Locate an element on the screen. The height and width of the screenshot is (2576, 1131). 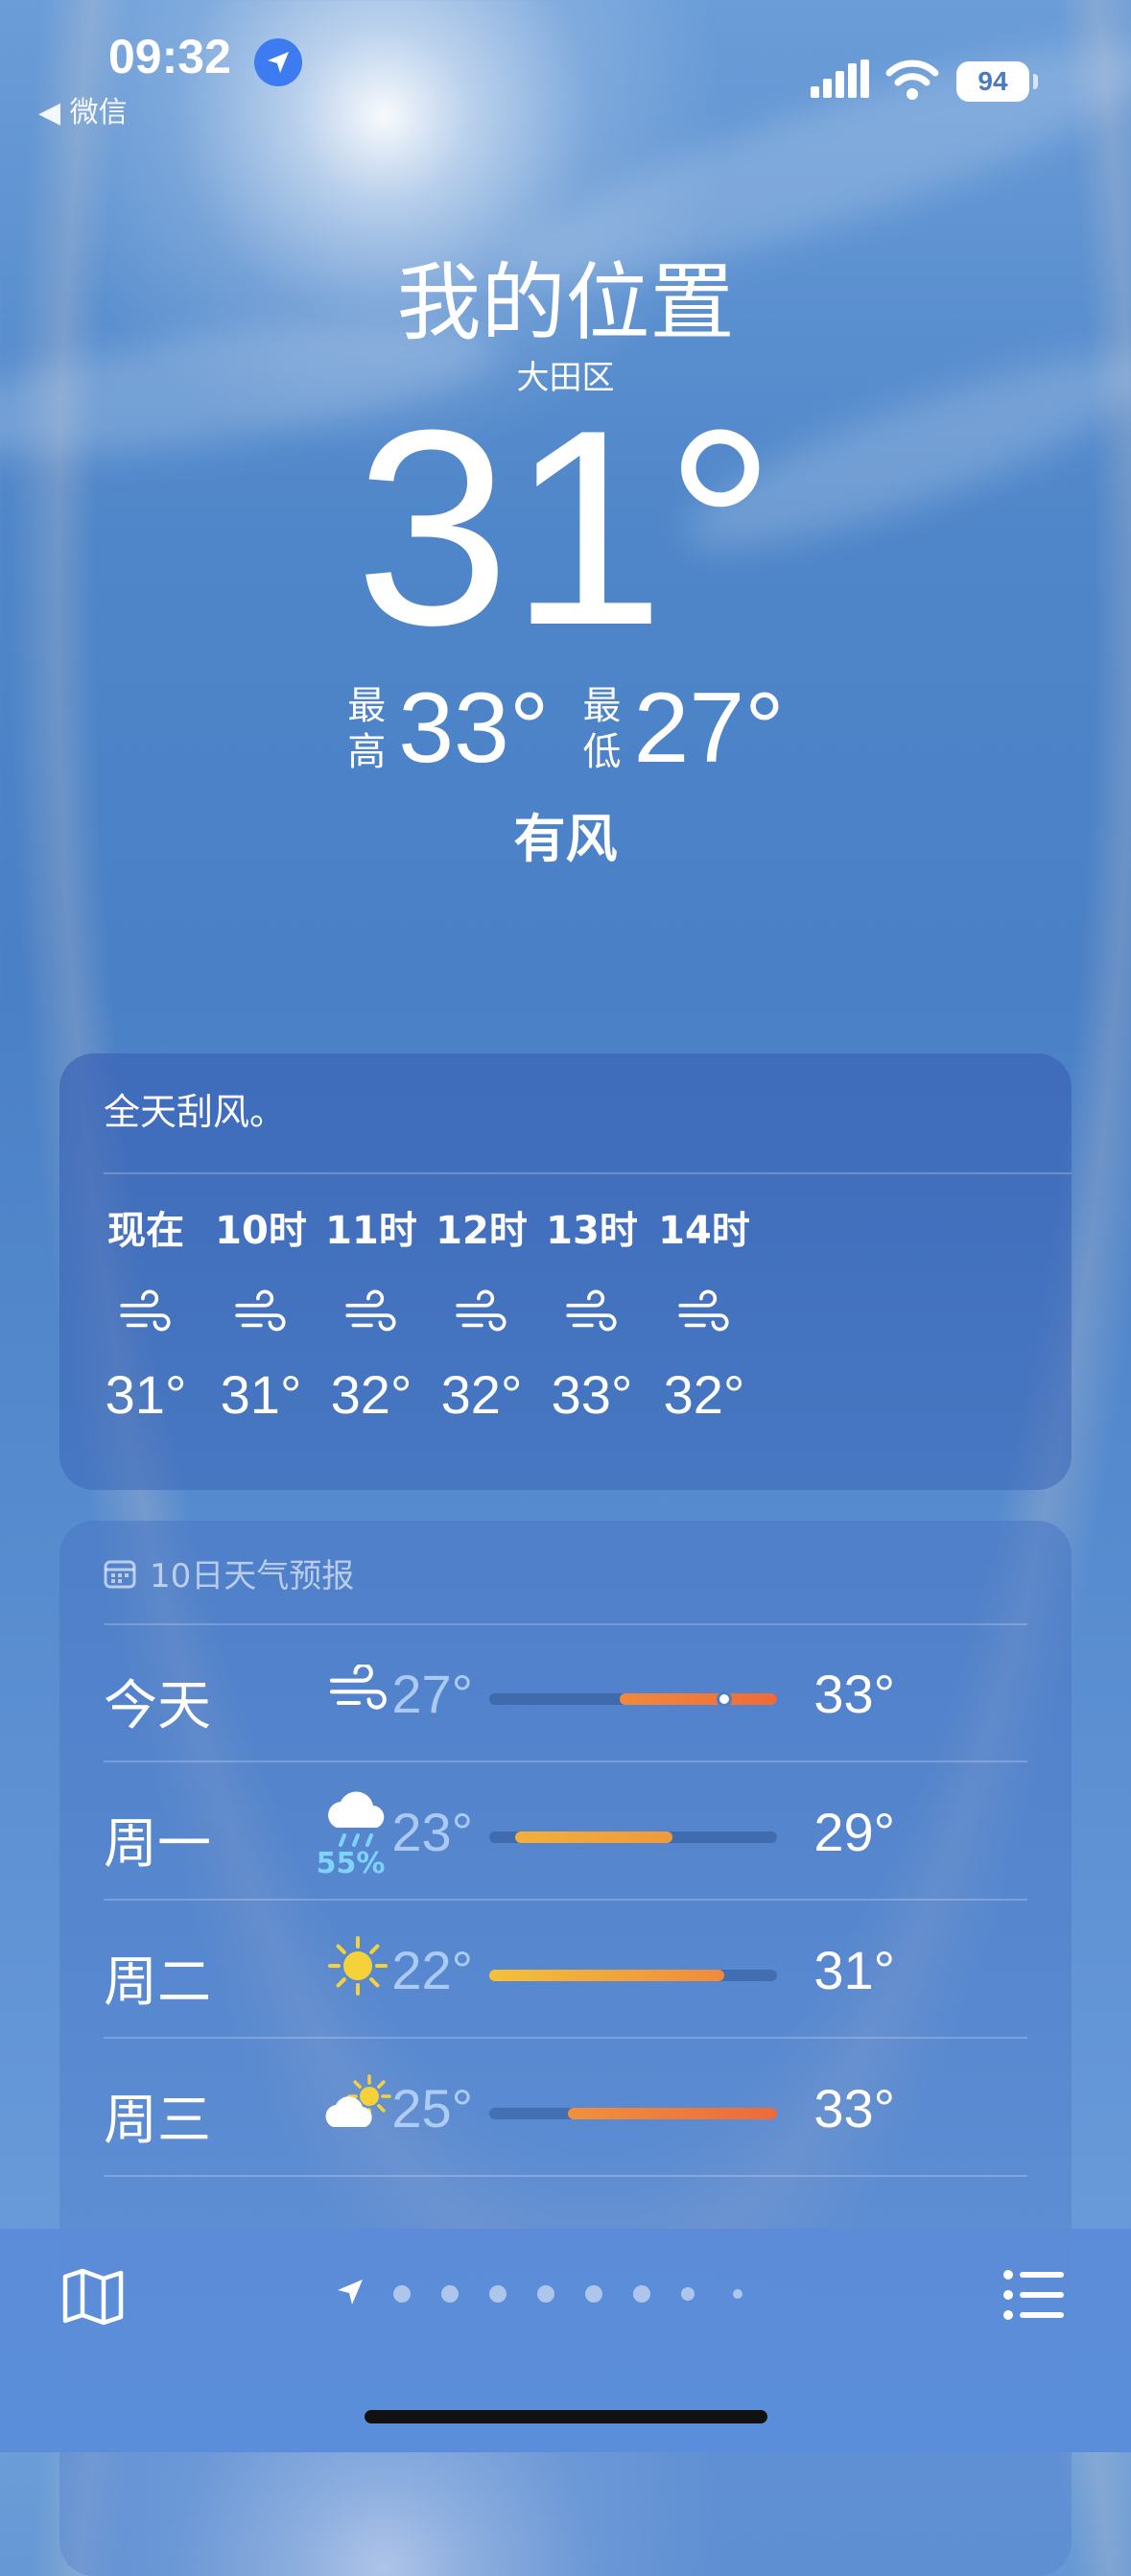
daily-row: 周三 25° 33° is located at coordinates (566, 2108).